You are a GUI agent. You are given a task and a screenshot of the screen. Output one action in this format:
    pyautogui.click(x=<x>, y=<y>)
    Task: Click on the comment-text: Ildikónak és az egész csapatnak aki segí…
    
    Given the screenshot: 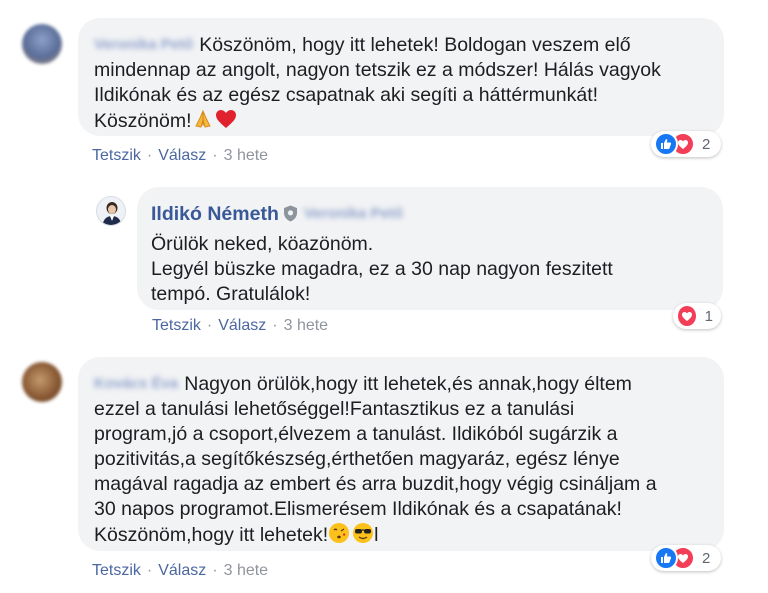 What is the action you would take?
    pyautogui.click(x=346, y=95)
    